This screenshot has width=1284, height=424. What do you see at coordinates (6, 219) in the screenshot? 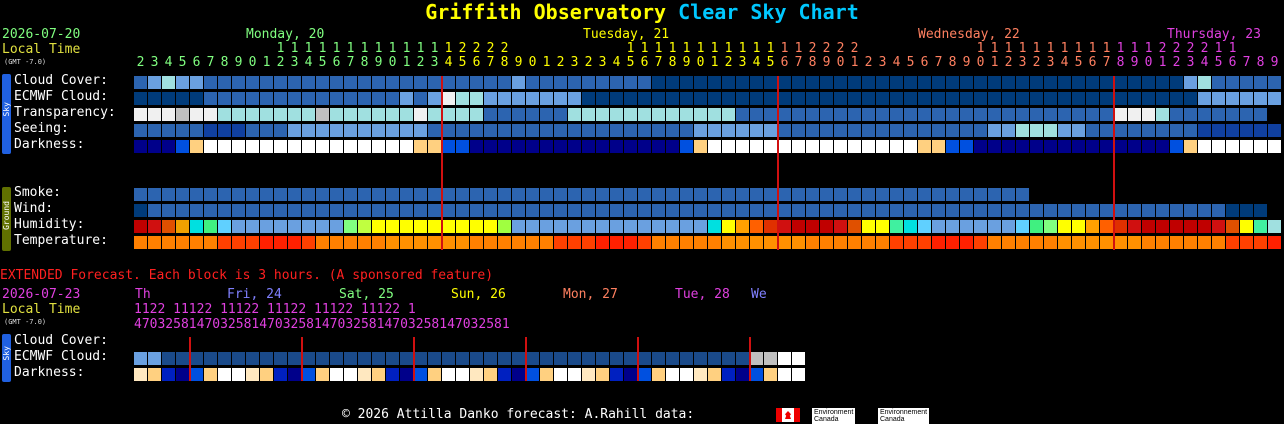
I see `ground-section-tab: Ground` at bounding box center [6, 219].